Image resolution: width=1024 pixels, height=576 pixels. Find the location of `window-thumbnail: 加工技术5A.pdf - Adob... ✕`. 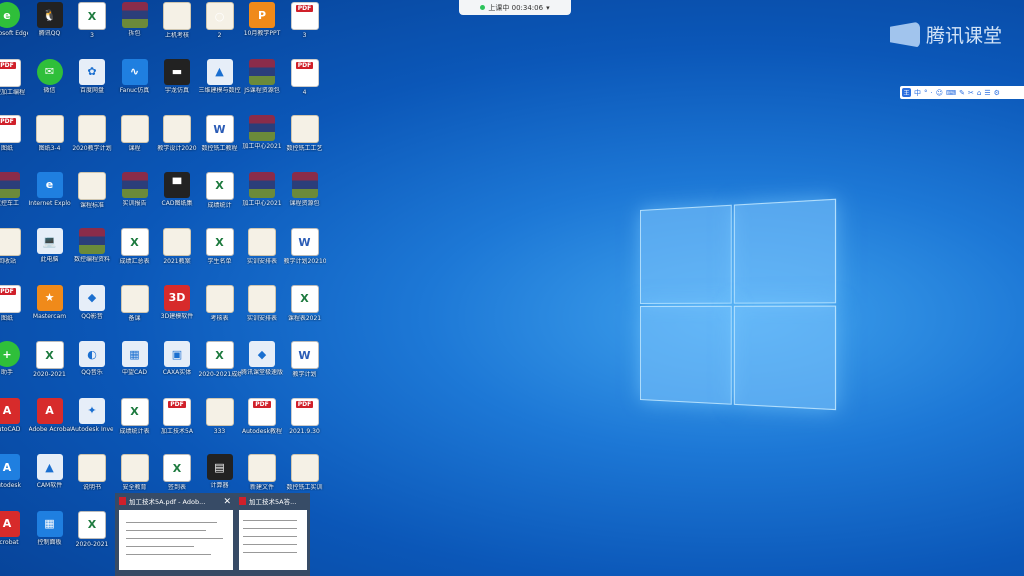

window-thumbnail: 加工技术5A.pdf - Adob... ✕ is located at coordinates (176, 535).